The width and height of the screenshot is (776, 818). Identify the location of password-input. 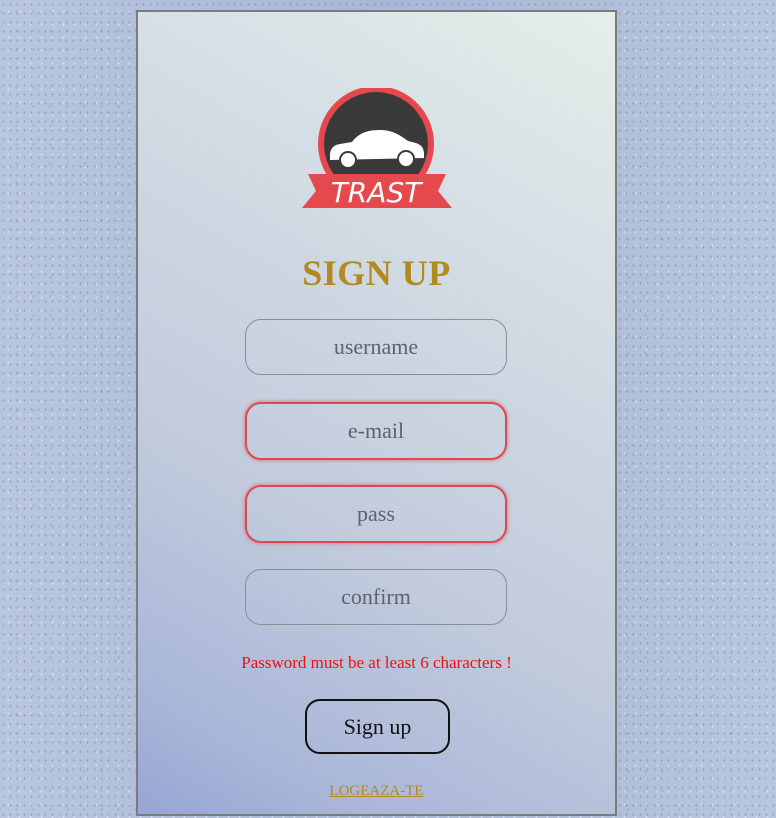
(376, 514).